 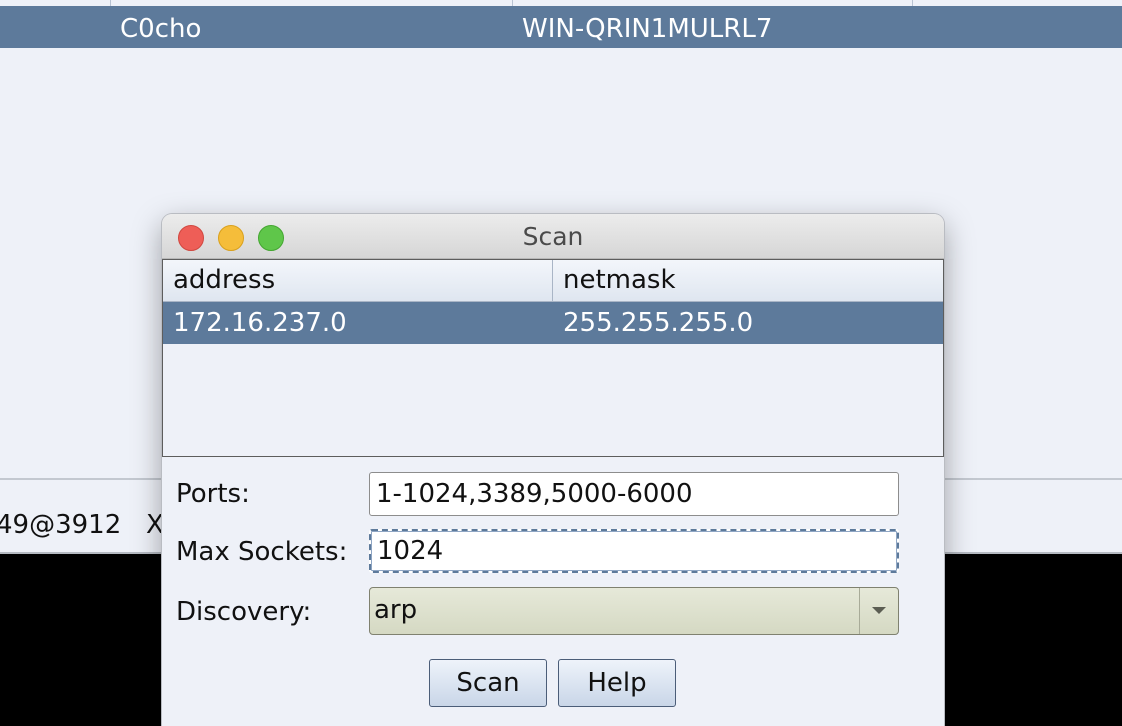 What do you see at coordinates (213, 494) in the screenshot?
I see `ports-label: Ports:` at bounding box center [213, 494].